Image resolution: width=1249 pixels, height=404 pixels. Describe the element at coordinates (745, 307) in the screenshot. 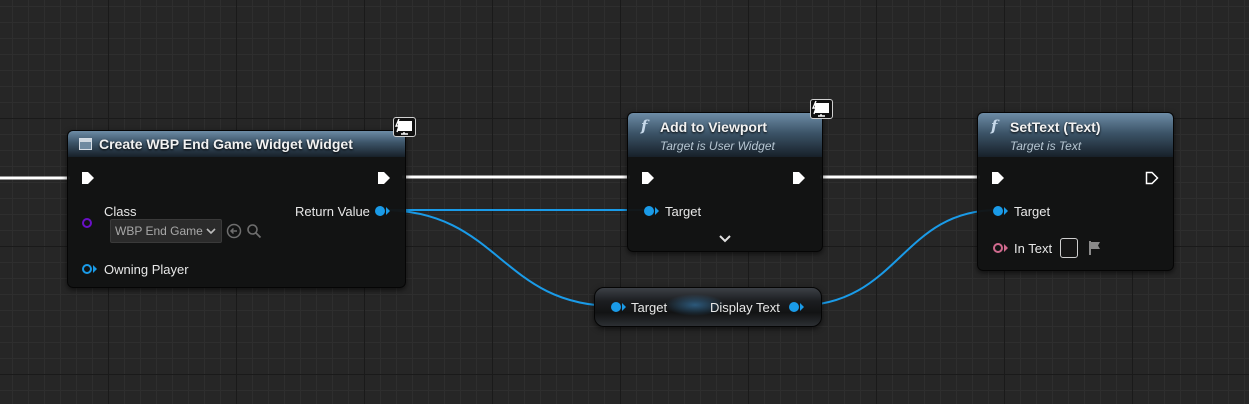

I see `display-text-label: Display Text` at that location.